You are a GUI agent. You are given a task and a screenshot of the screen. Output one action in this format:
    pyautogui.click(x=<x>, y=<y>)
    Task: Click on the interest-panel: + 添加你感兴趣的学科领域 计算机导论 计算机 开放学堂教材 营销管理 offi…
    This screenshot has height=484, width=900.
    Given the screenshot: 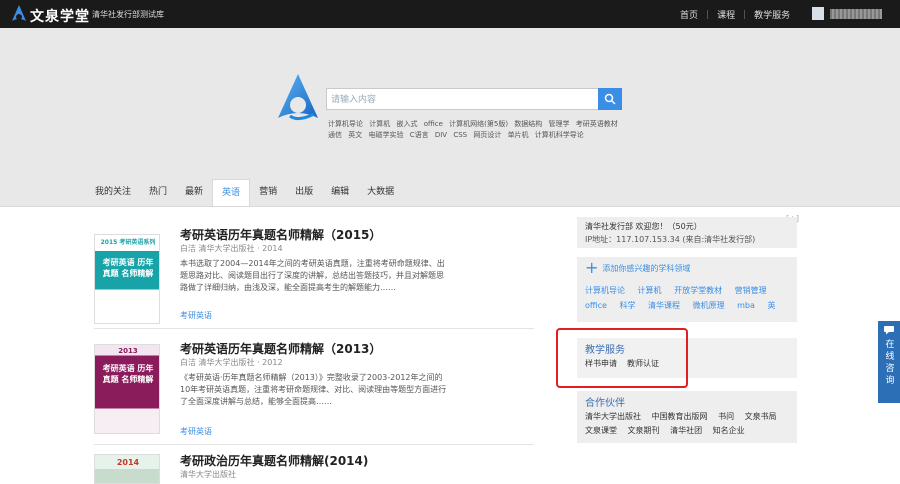 What is the action you would take?
    pyautogui.click(x=687, y=289)
    